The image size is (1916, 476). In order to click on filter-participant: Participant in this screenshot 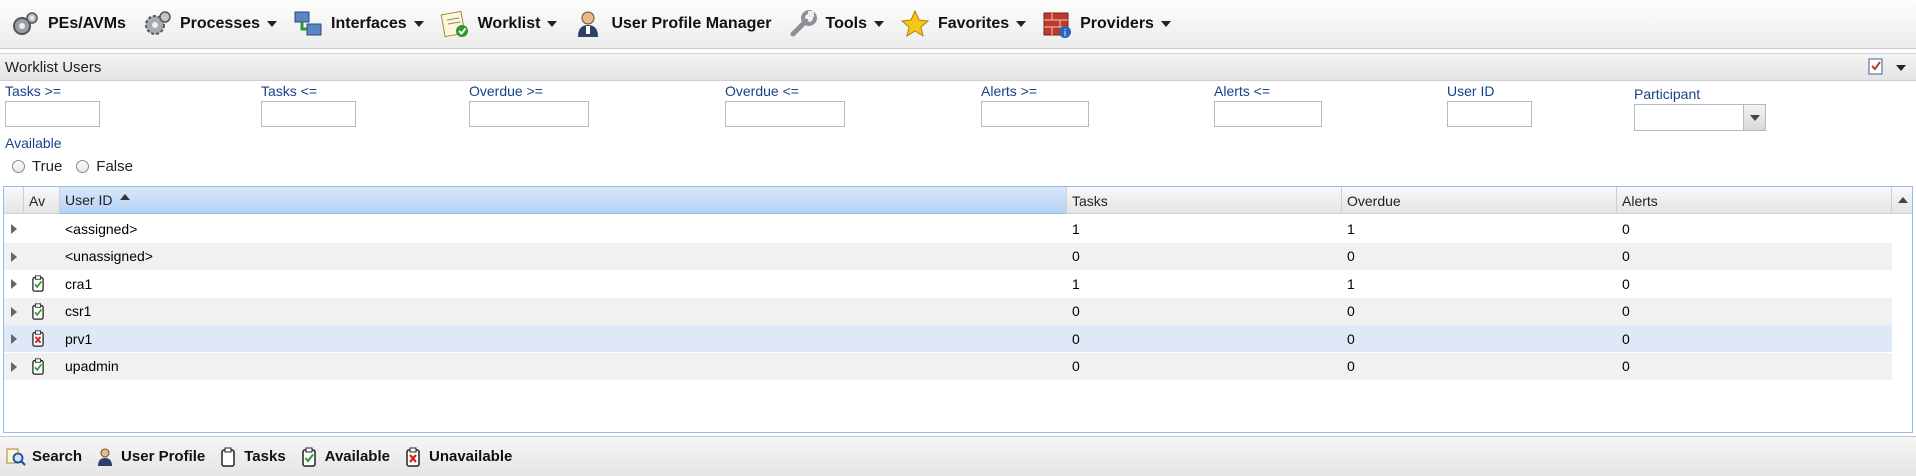, I will do `click(1700, 108)`.